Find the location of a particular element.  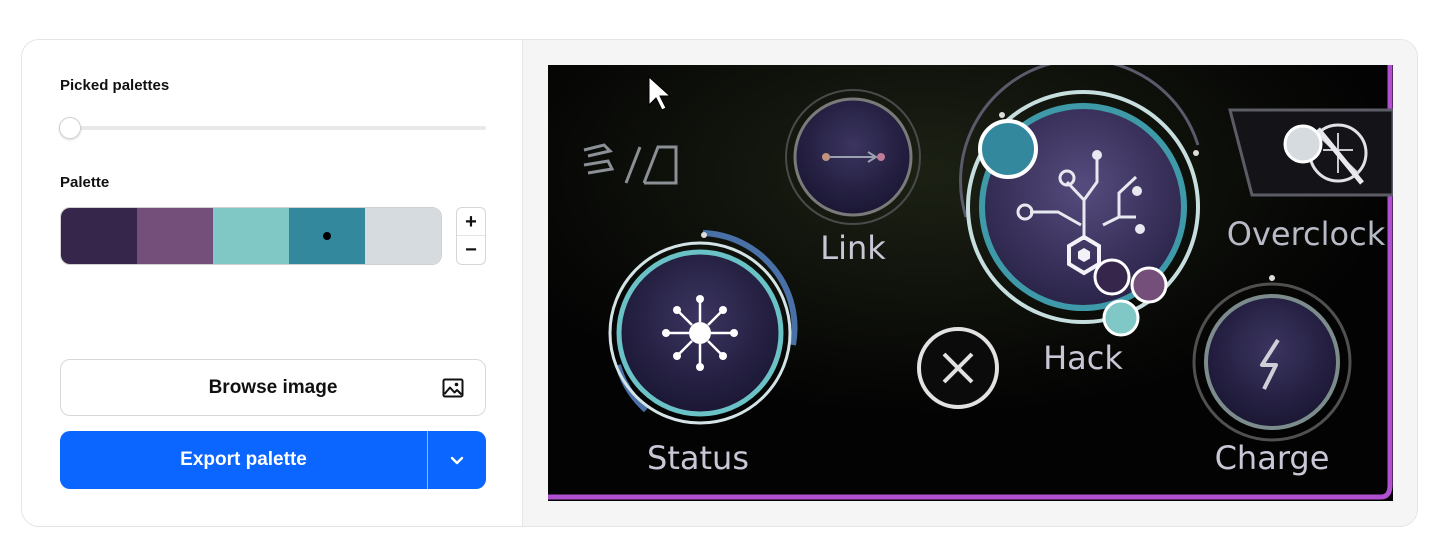

palette-size-stepper: + − is located at coordinates (471, 236).